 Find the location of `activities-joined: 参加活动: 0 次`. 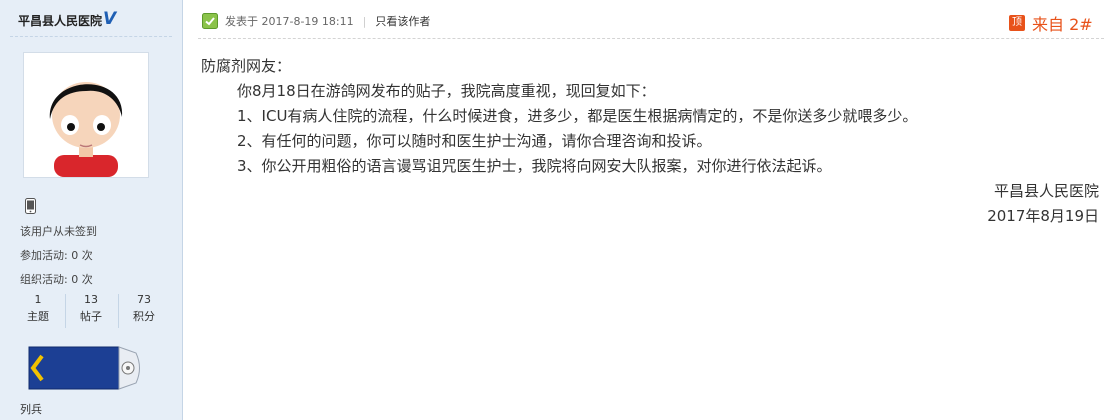

activities-joined: 参加活动: 0 次 is located at coordinates (56, 255).